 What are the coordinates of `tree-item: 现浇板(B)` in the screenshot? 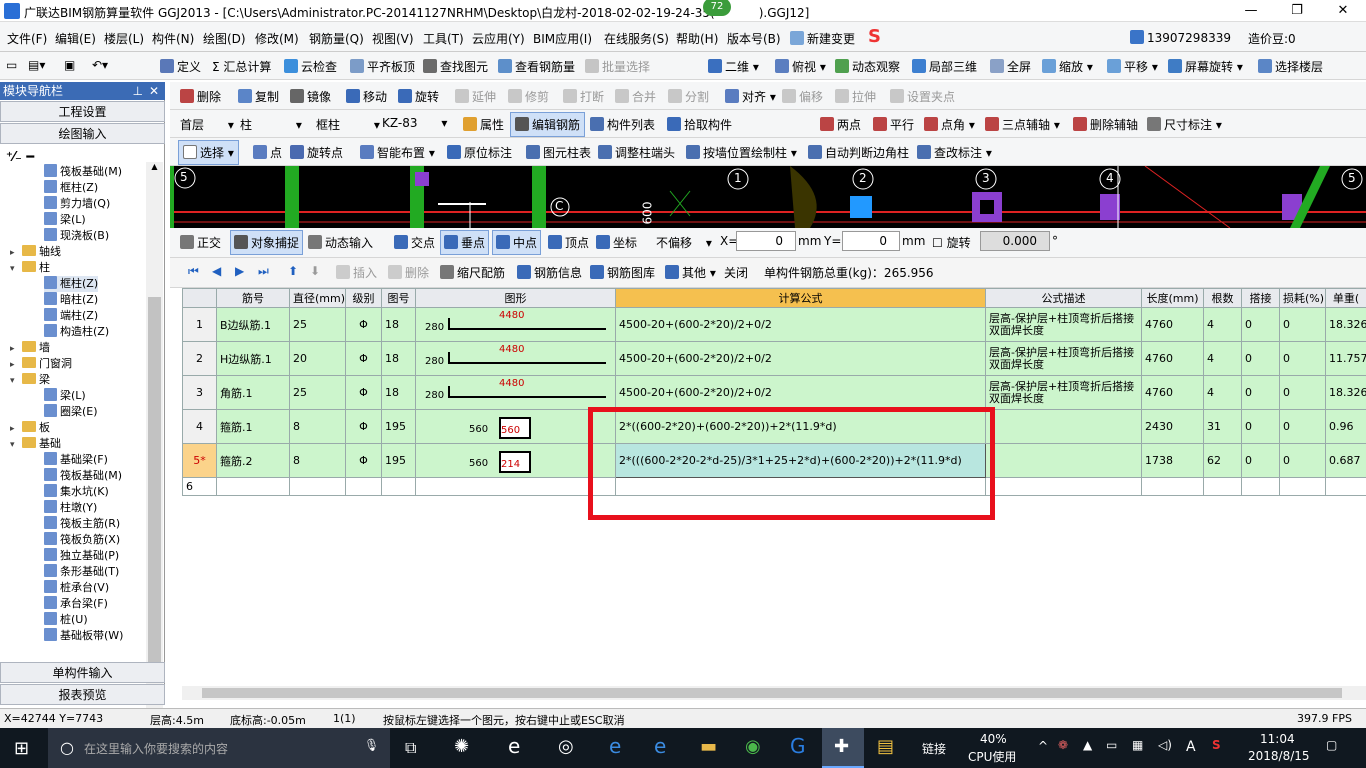 It's located at (76, 236).